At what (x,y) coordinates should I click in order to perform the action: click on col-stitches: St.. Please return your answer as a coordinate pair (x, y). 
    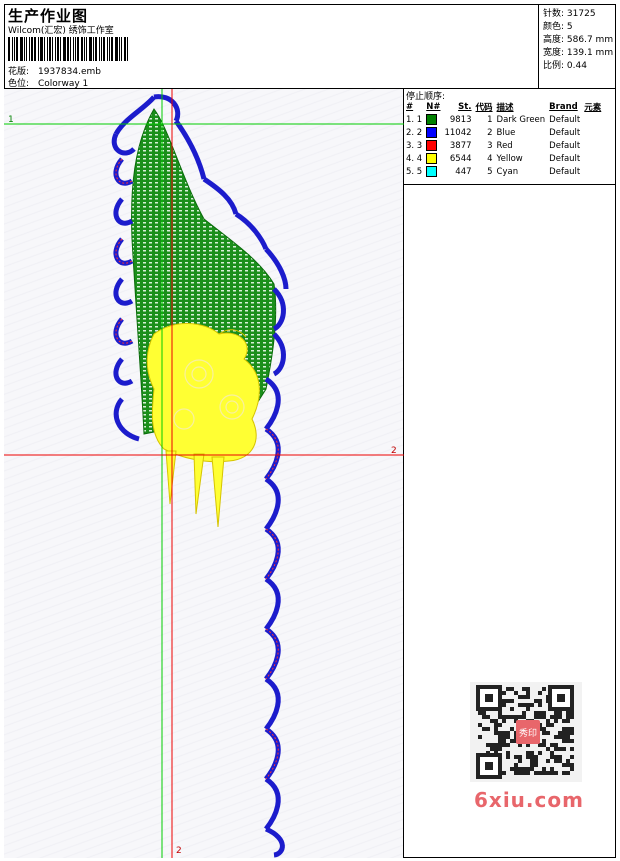
    Looking at the image, I should click on (465, 107).